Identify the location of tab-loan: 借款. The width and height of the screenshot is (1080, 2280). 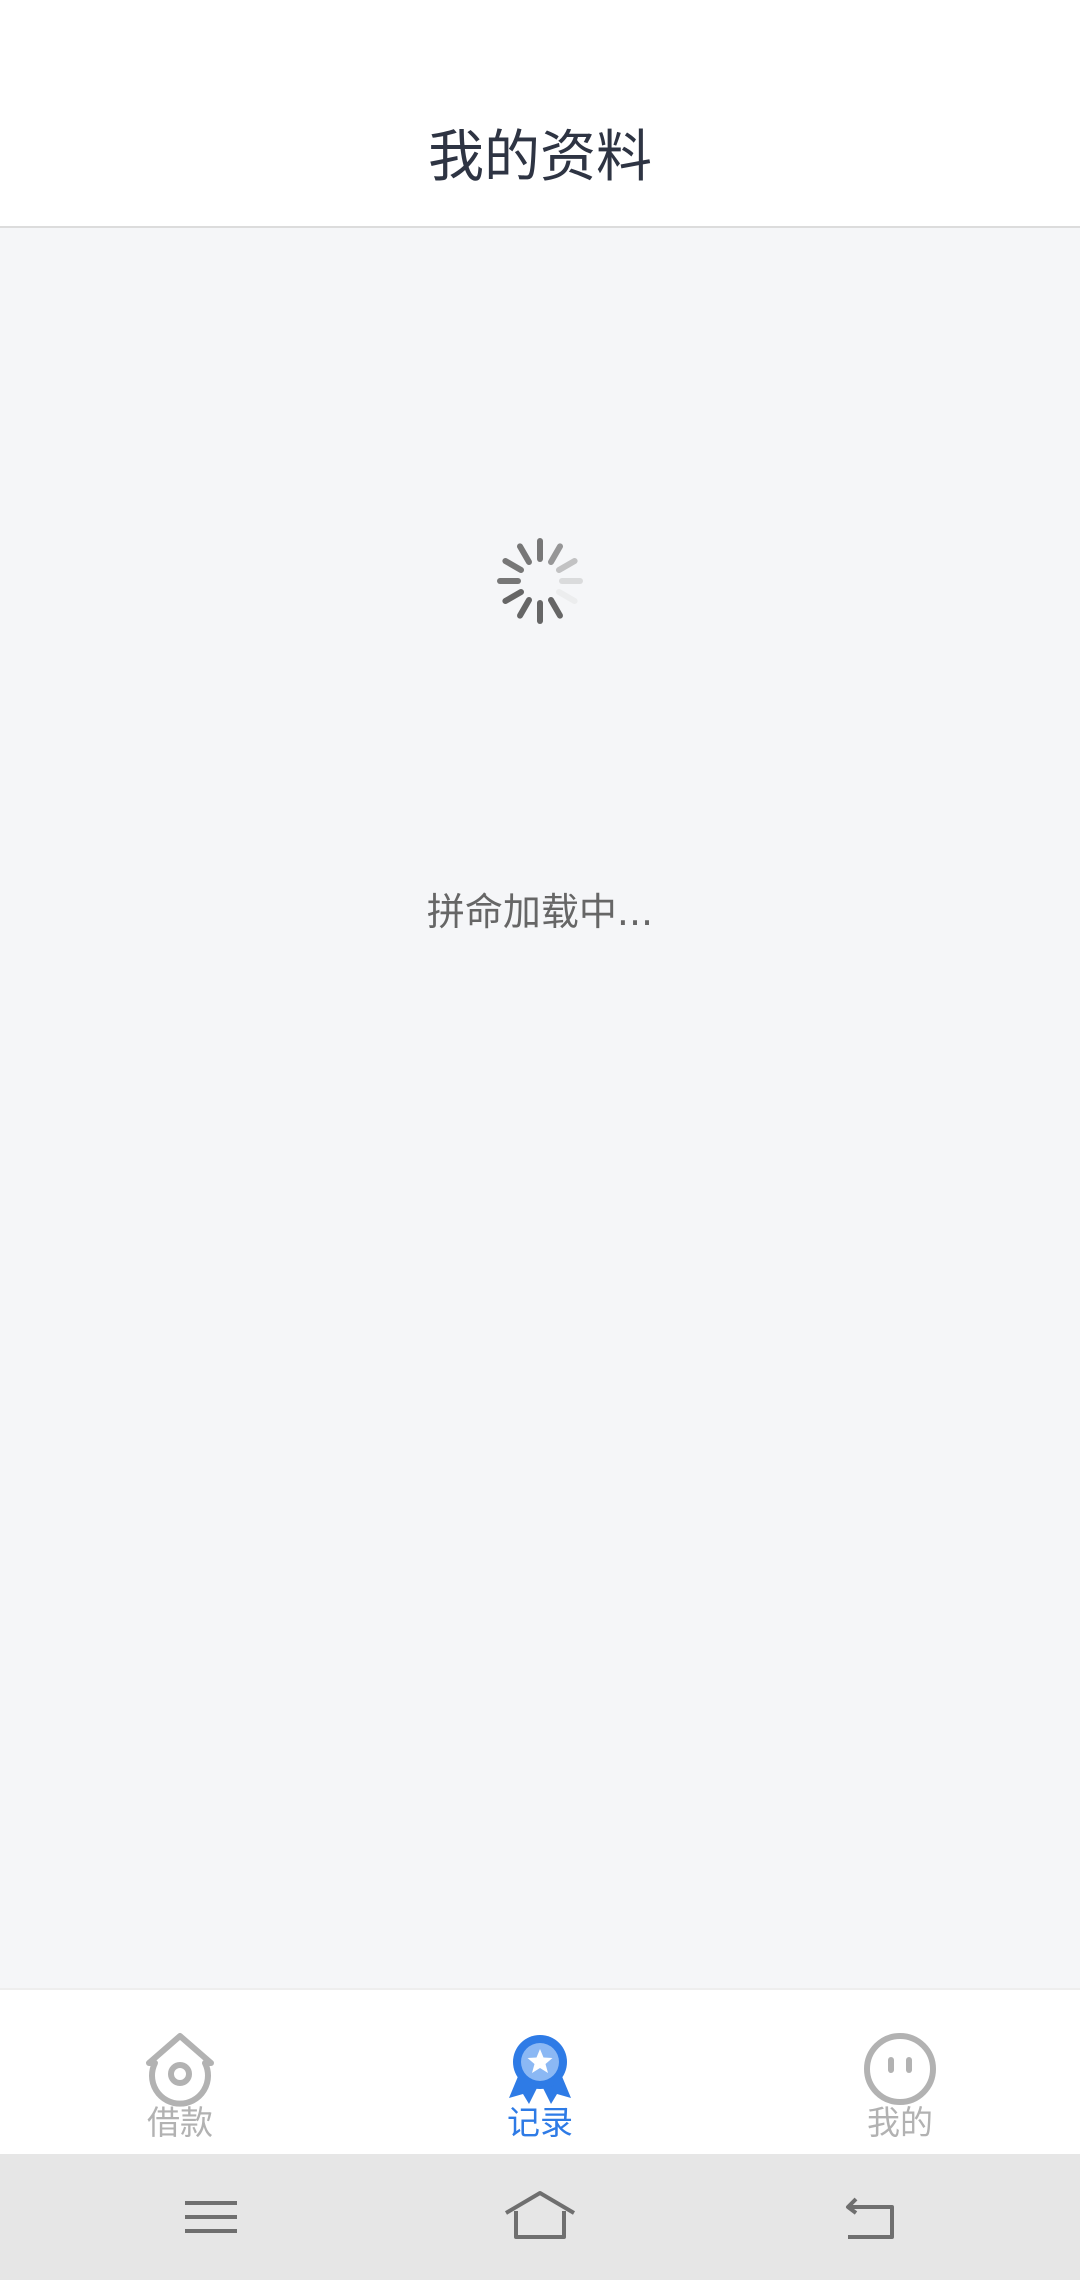
(180, 2073).